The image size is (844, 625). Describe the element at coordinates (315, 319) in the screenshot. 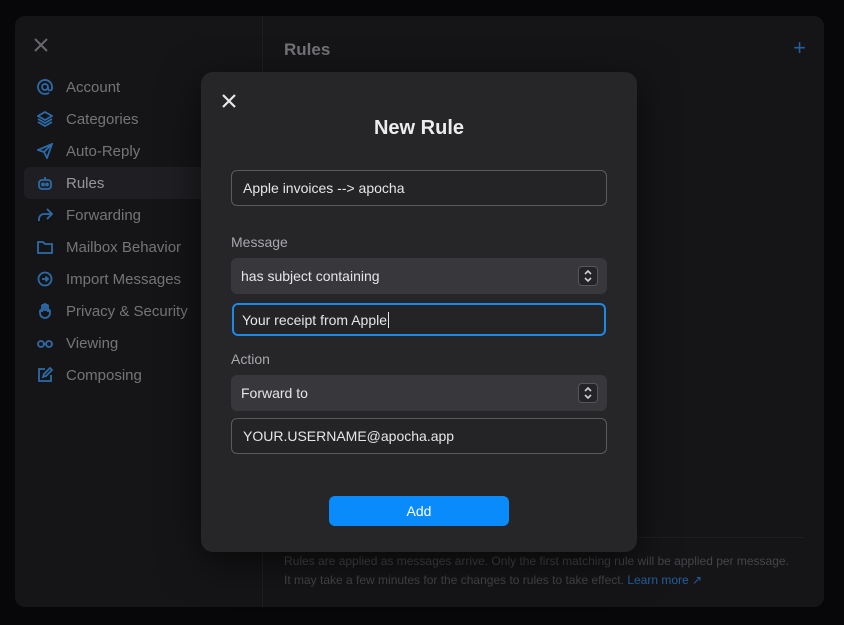

I see `subject-text-value: Your receipt from Apple` at that location.